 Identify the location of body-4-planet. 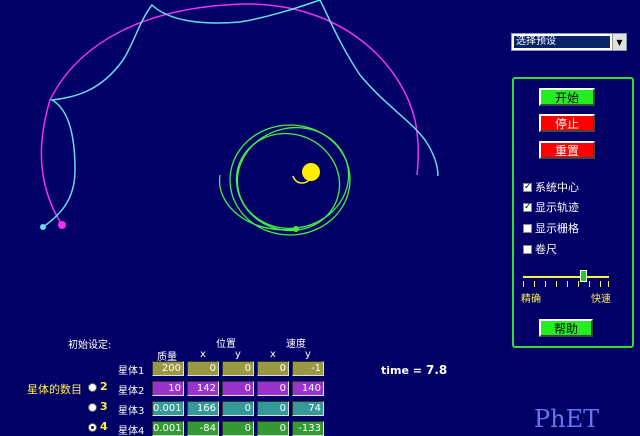
(296, 229).